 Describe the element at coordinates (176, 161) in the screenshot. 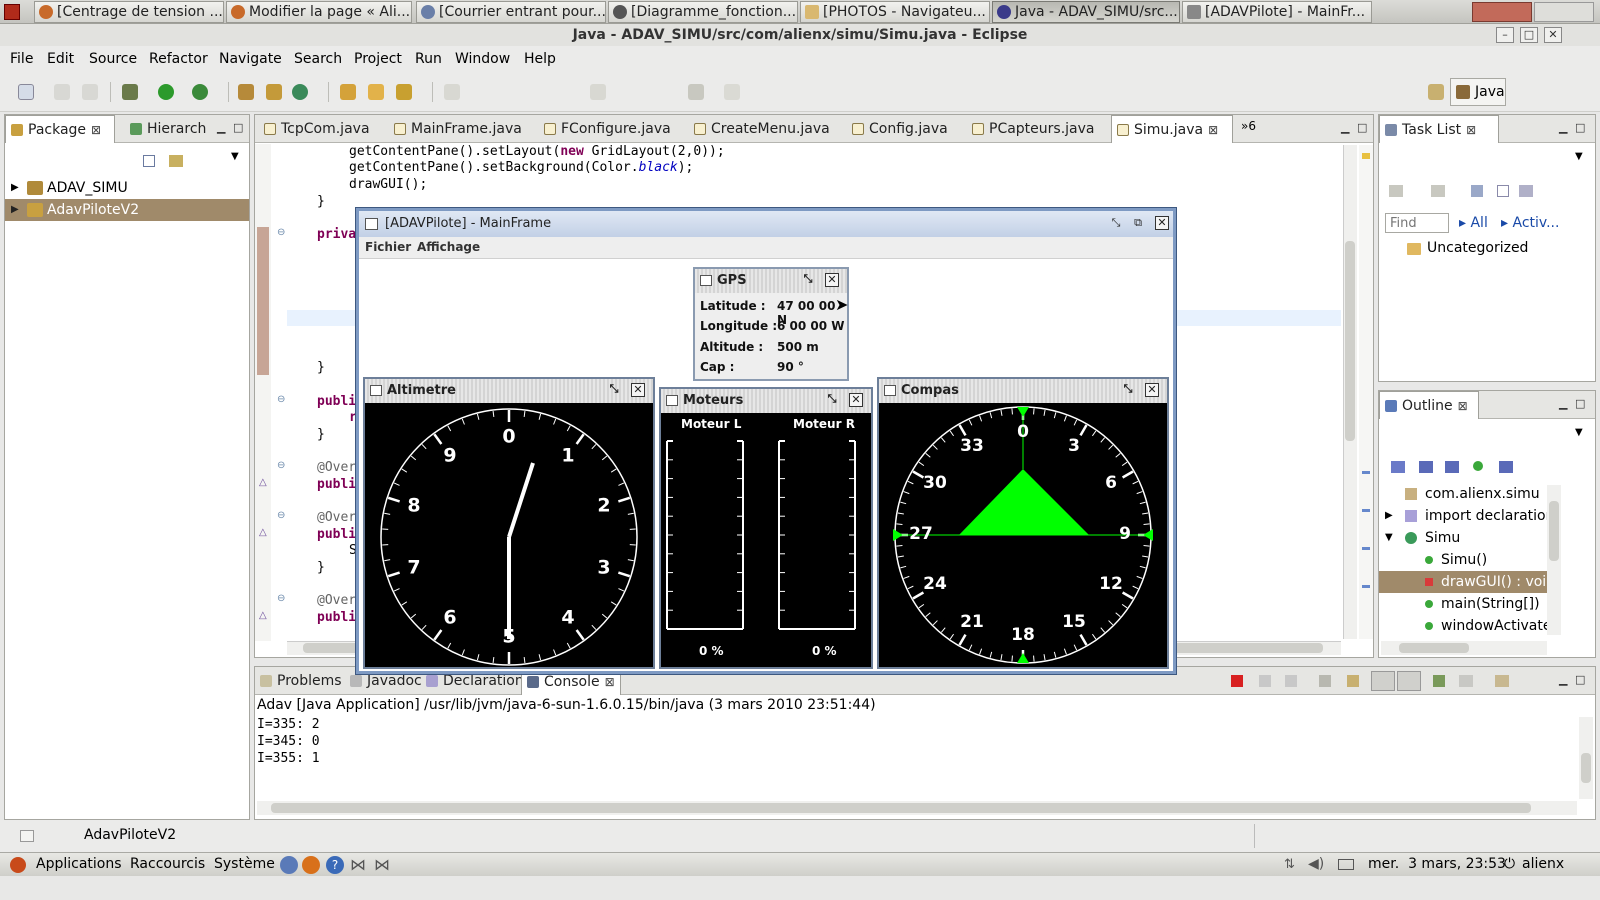

I see `link-editor-icon` at that location.